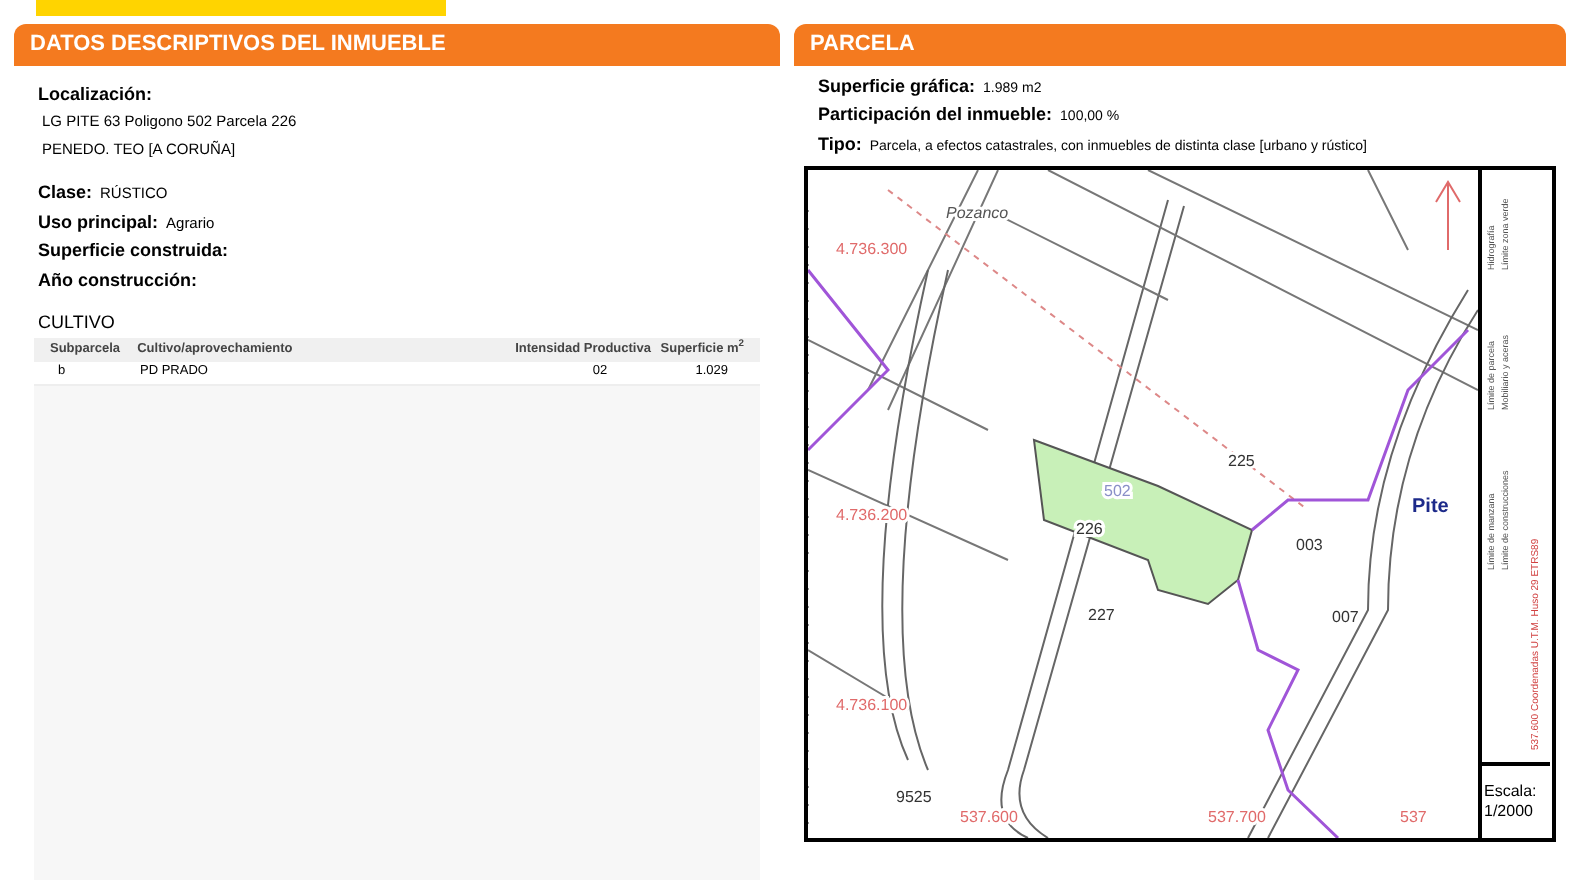 This screenshot has height=880, width=1580. Describe the element at coordinates (133, 251) in the screenshot. I see `field-label: Superficie construida:` at that location.